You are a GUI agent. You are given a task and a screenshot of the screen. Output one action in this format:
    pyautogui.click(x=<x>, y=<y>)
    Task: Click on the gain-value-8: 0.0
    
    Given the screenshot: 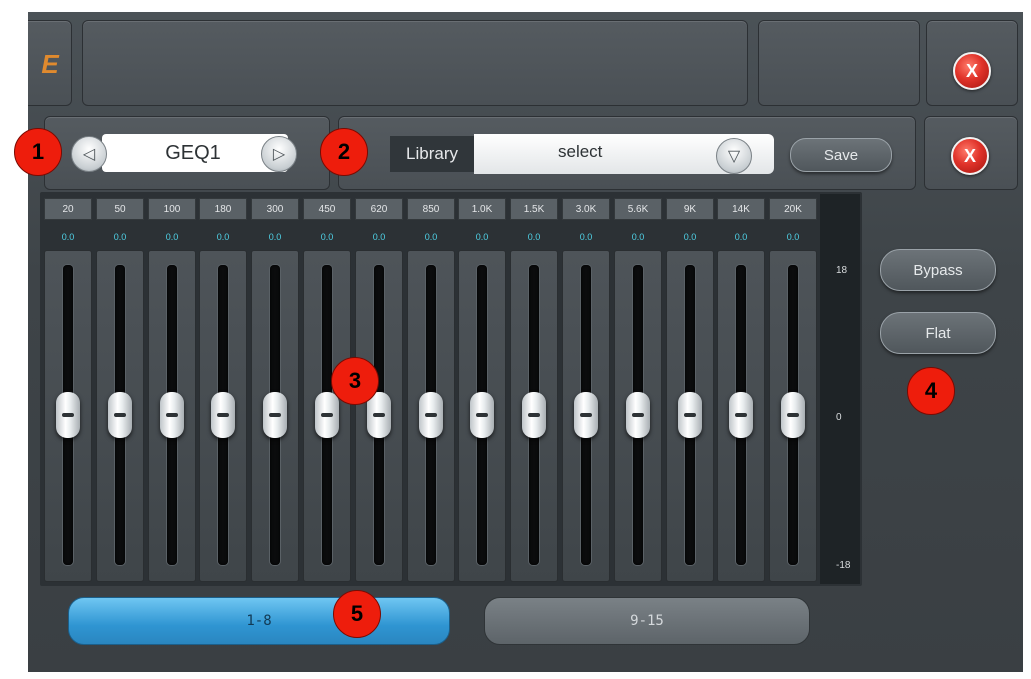 What is the action you would take?
    pyautogui.click(x=482, y=237)
    